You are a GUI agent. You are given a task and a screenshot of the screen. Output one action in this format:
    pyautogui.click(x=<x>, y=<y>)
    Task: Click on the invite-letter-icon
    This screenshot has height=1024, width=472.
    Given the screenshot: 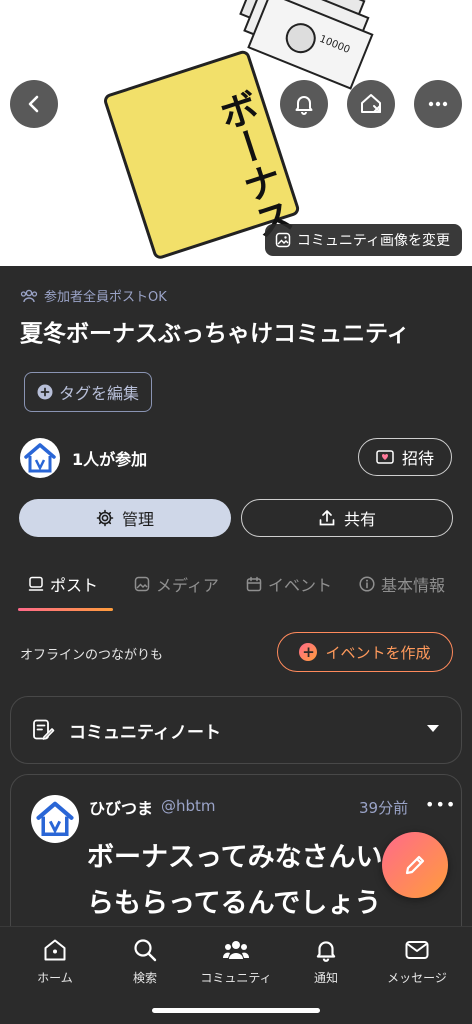 What is the action you would take?
    pyautogui.click(x=385, y=457)
    